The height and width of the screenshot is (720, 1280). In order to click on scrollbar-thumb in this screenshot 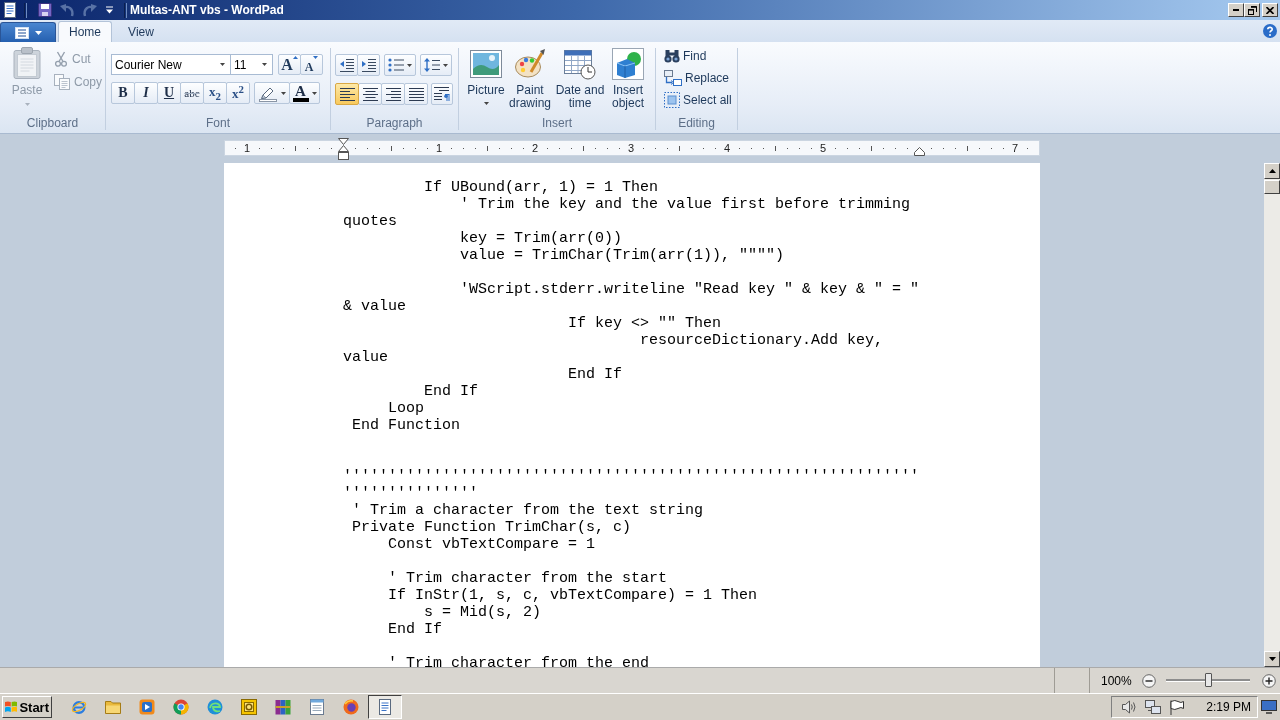, I will do `click(1272, 187)`.